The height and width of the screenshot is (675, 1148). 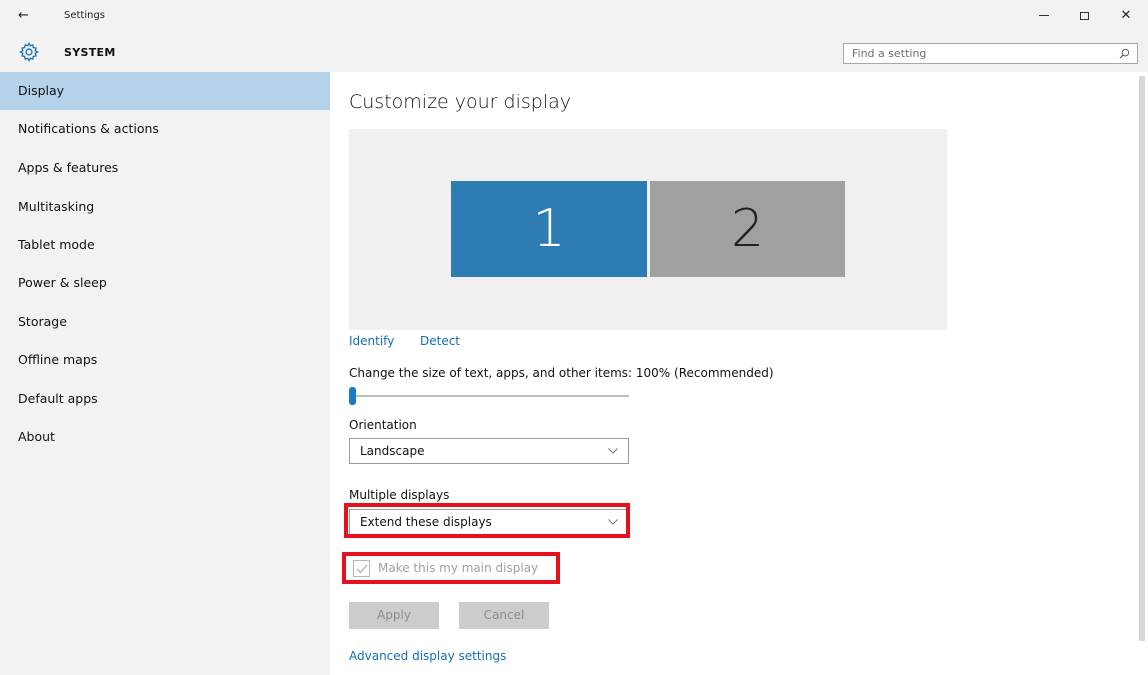 What do you see at coordinates (165, 91) in the screenshot?
I see `sidebar-item-display: Display` at bounding box center [165, 91].